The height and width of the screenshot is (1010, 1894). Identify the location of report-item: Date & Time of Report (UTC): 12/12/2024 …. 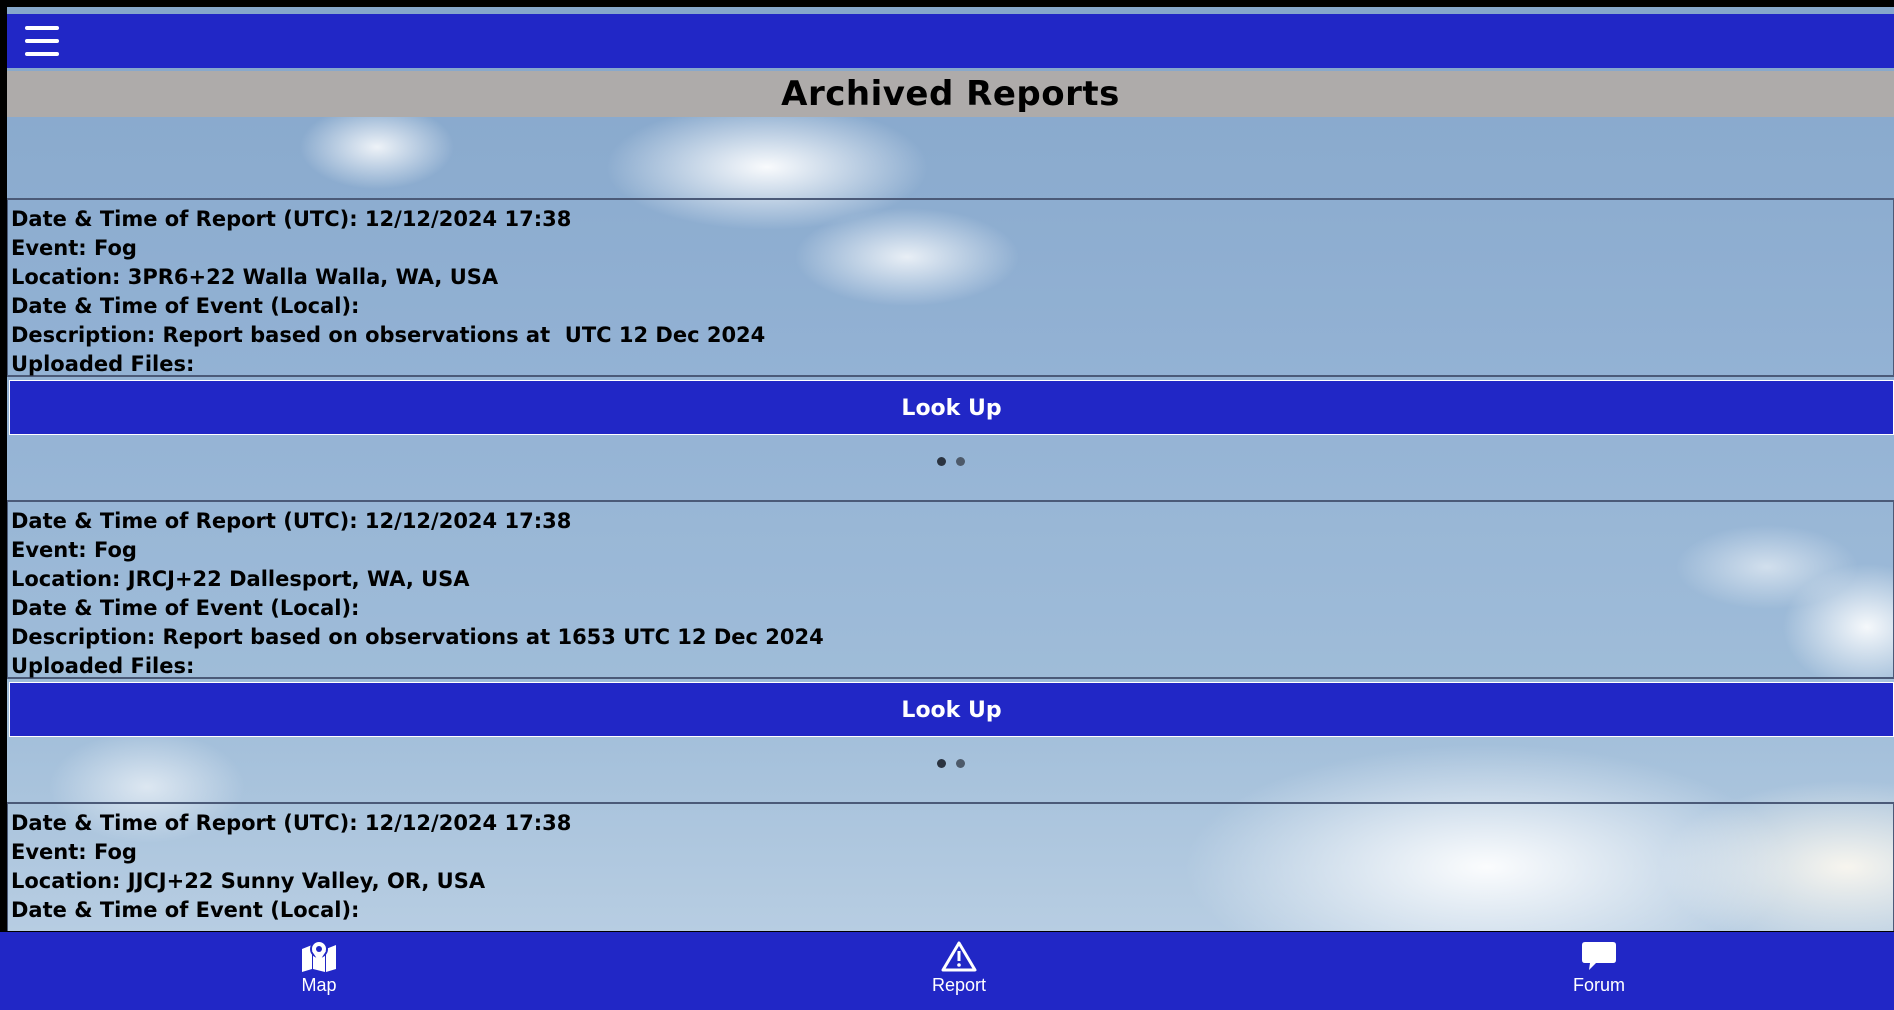
(950, 866).